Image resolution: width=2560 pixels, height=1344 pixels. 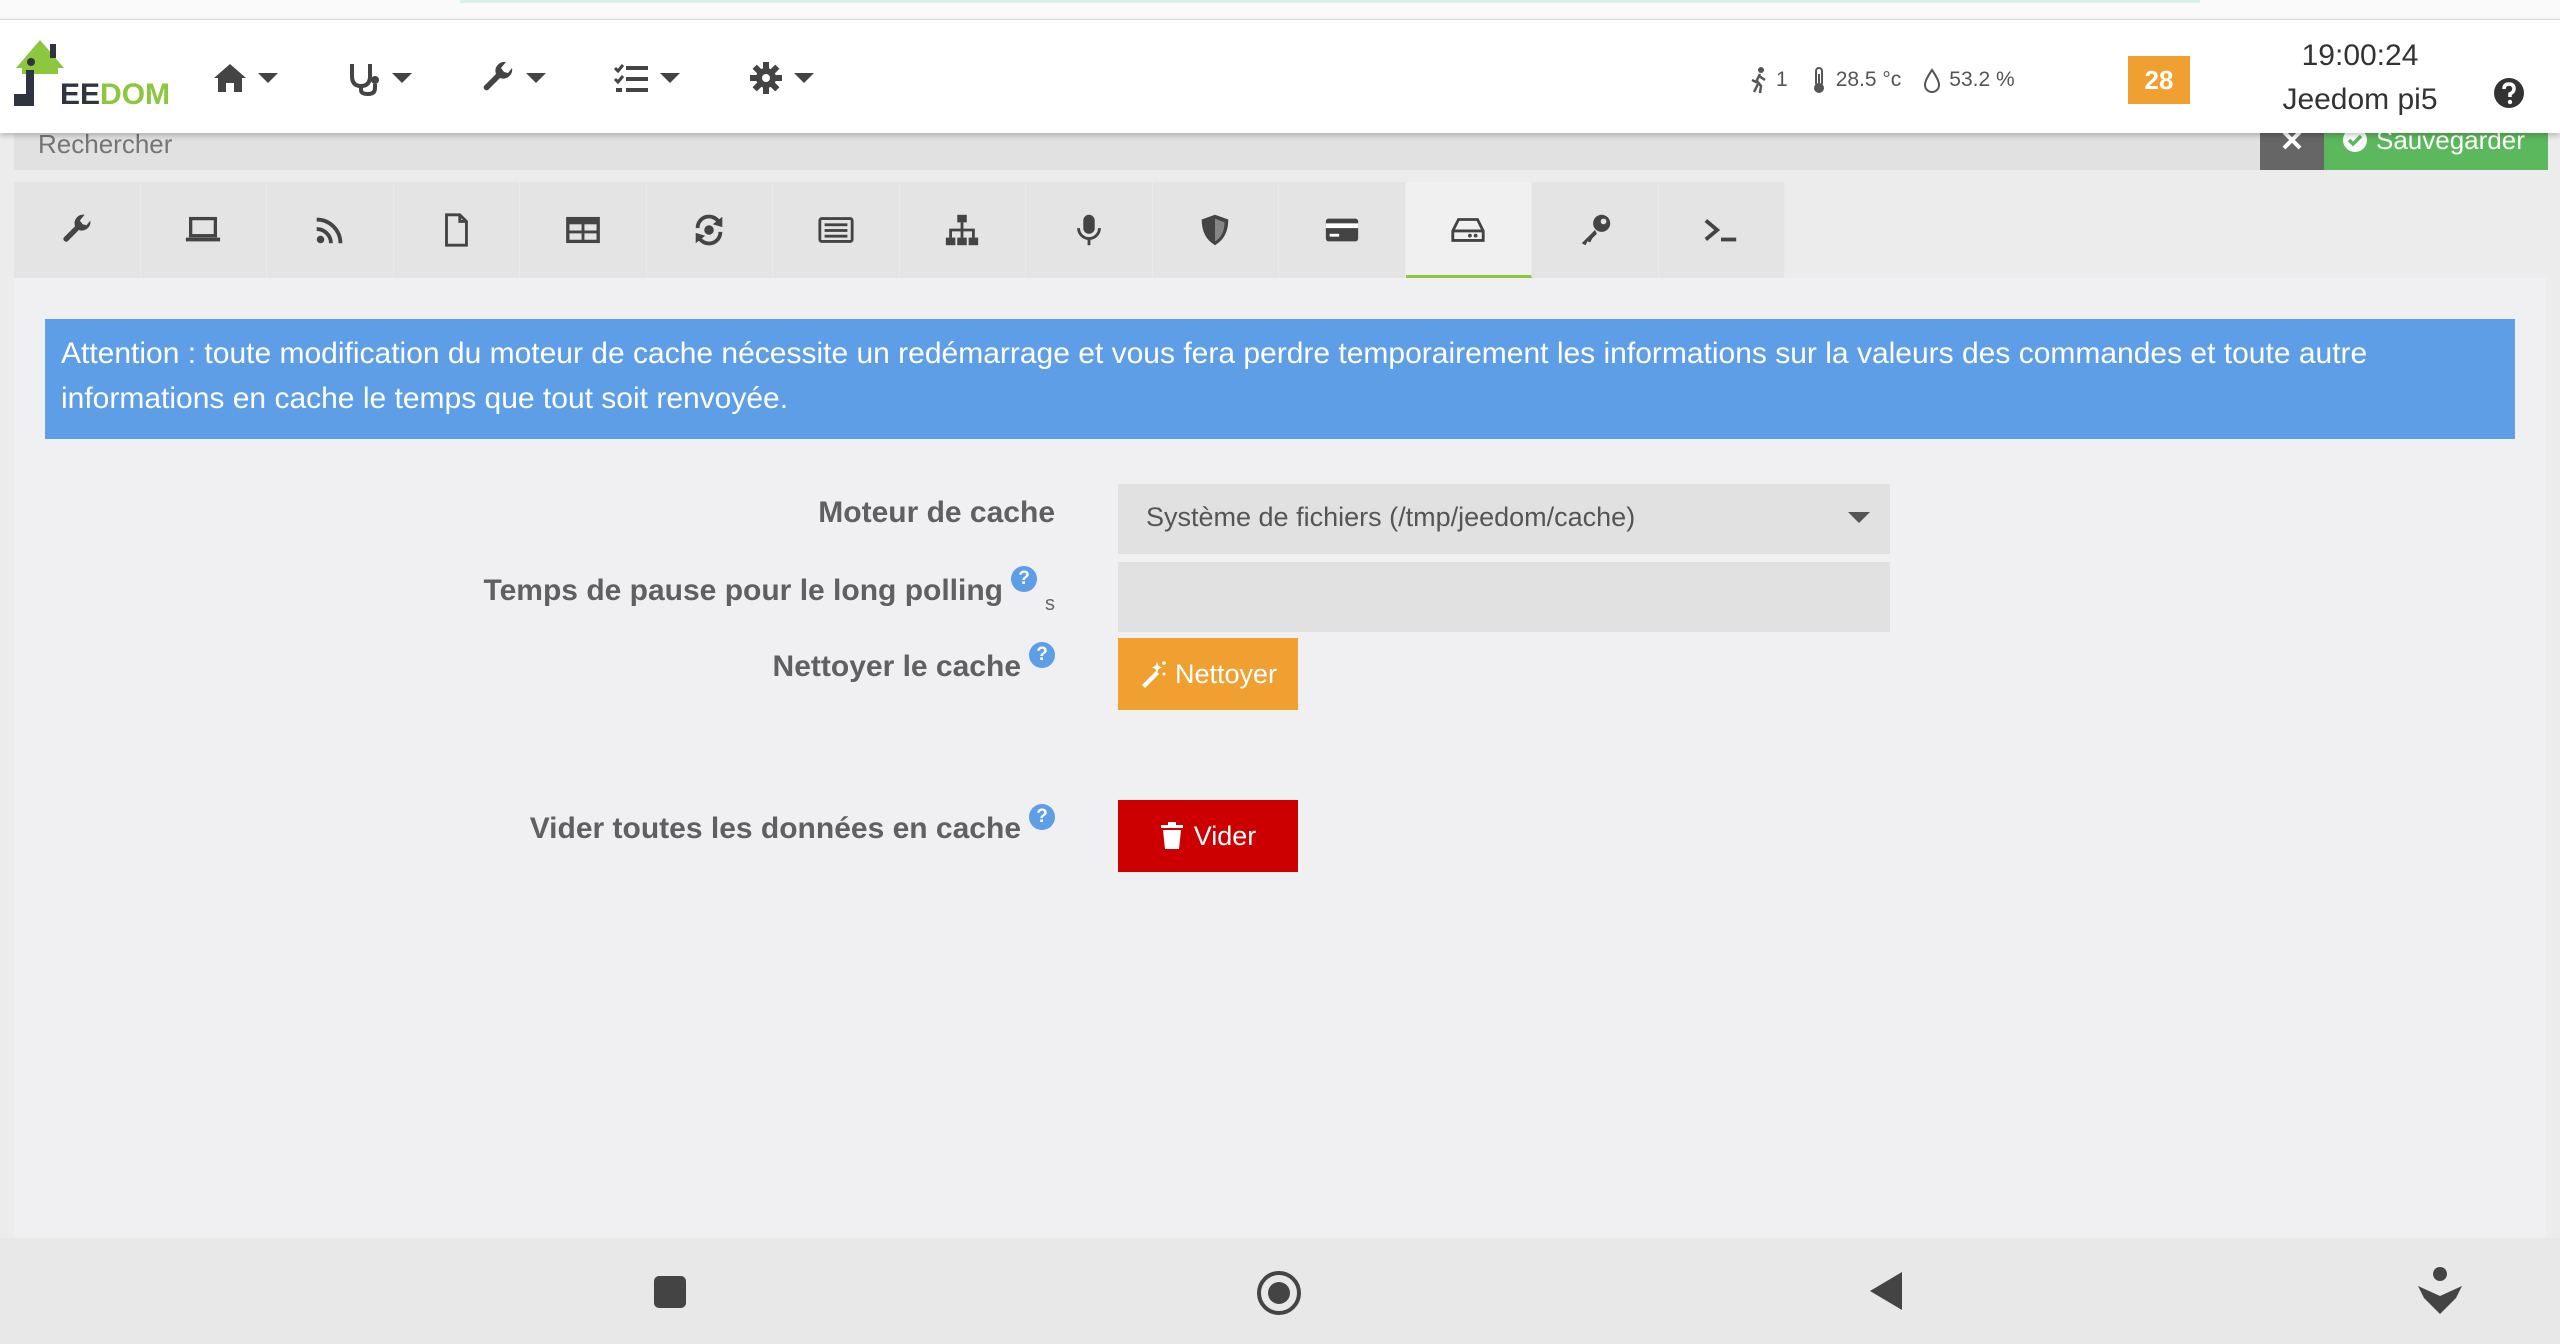 What do you see at coordinates (115, 94) in the screenshot?
I see `brand-name: EEDOM` at bounding box center [115, 94].